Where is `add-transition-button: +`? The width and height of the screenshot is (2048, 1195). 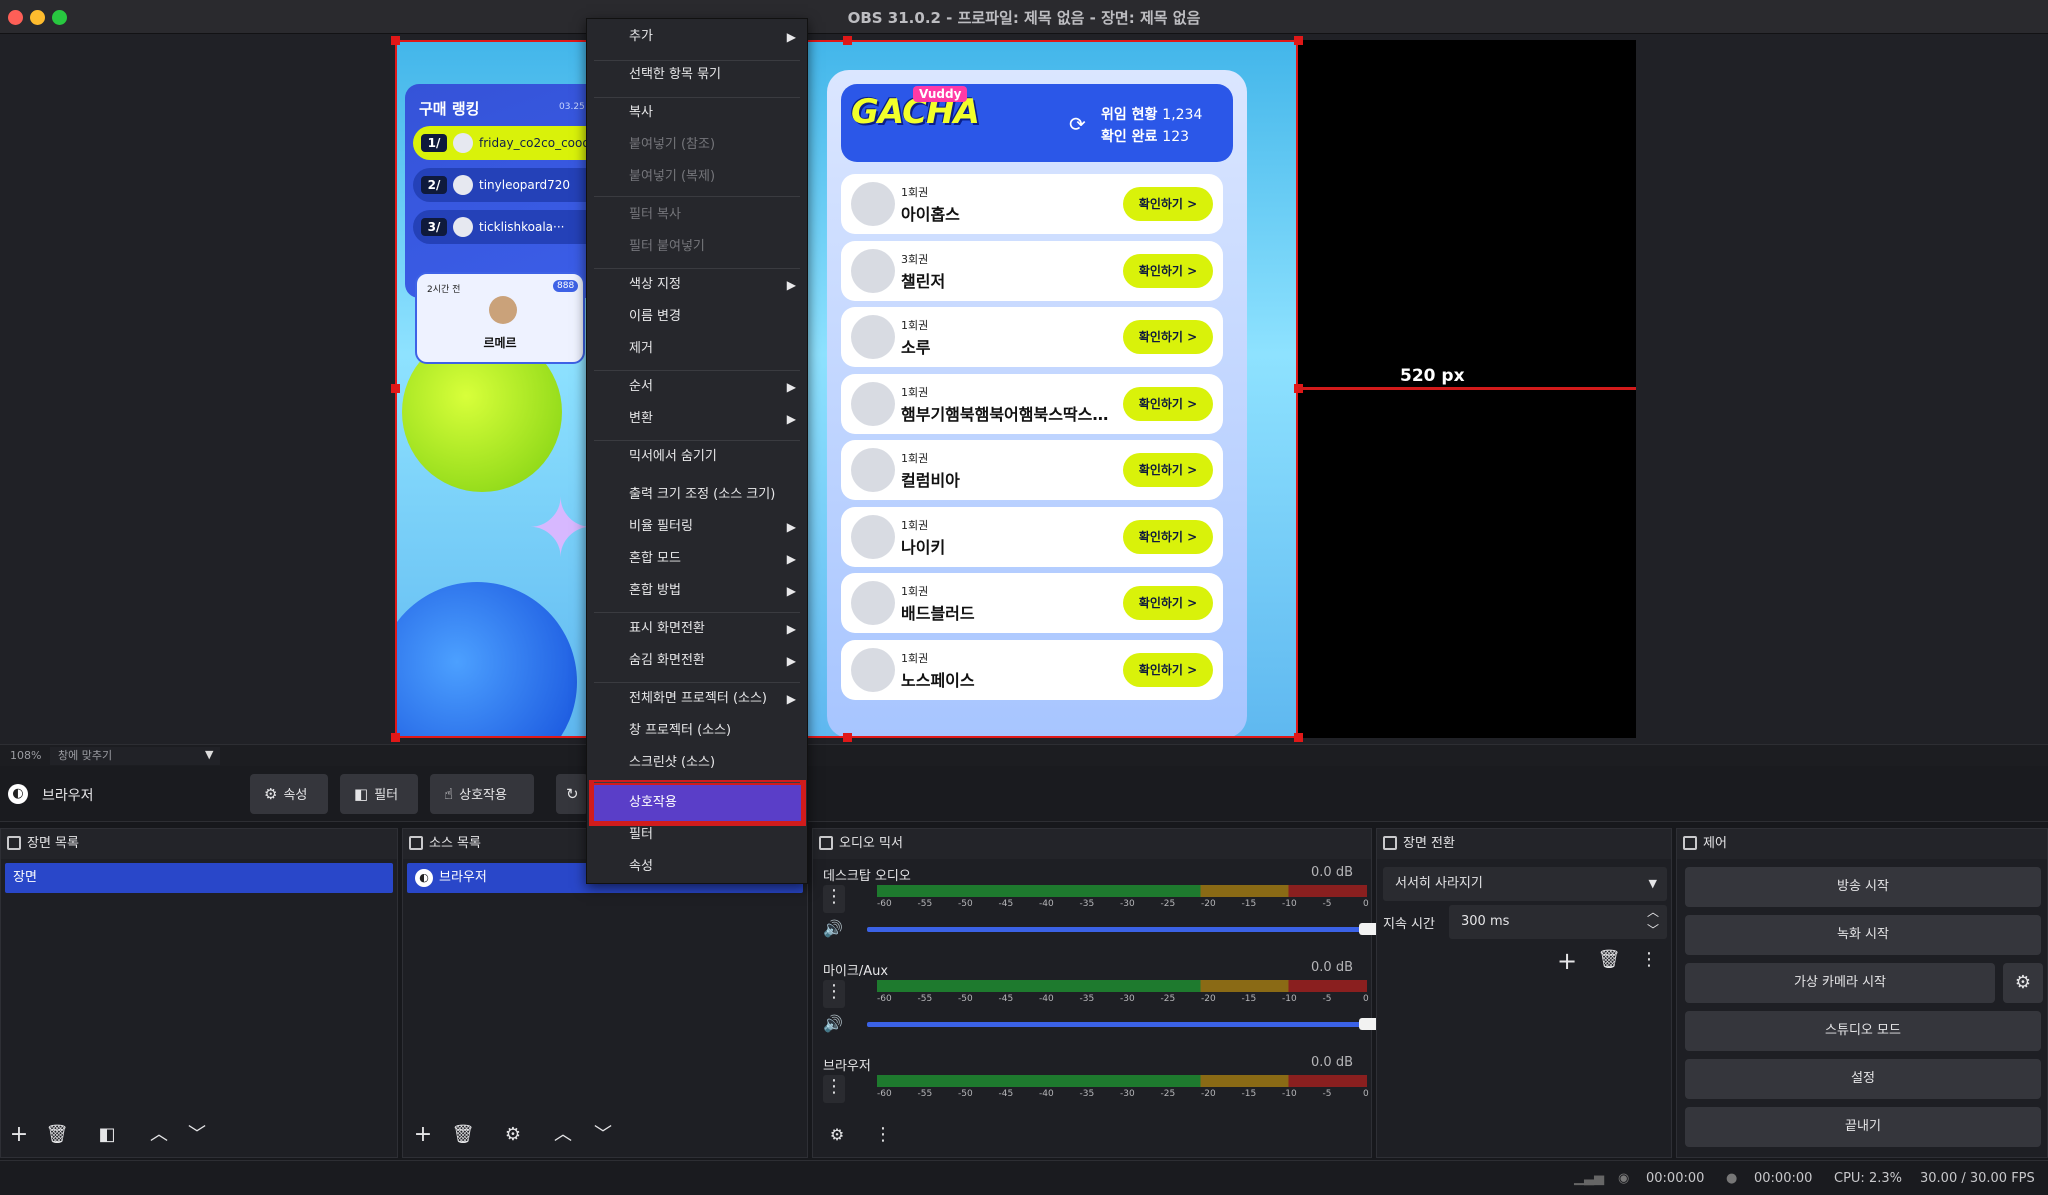 add-transition-button: + is located at coordinates (1567, 961).